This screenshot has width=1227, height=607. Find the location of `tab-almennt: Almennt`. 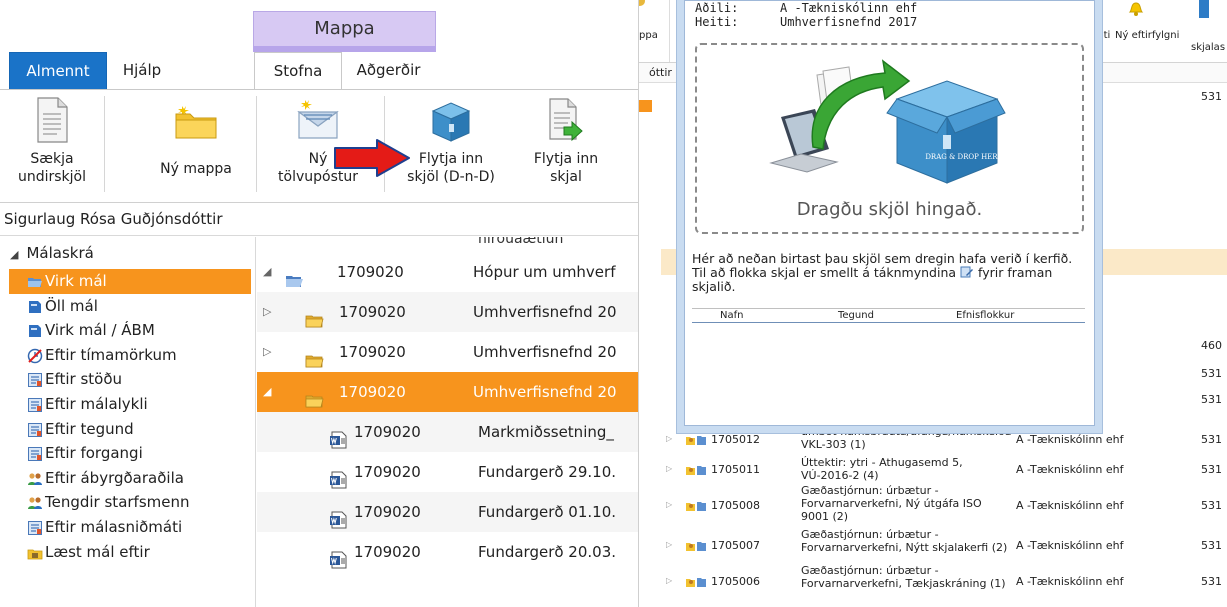

tab-almennt: Almennt is located at coordinates (58, 71).